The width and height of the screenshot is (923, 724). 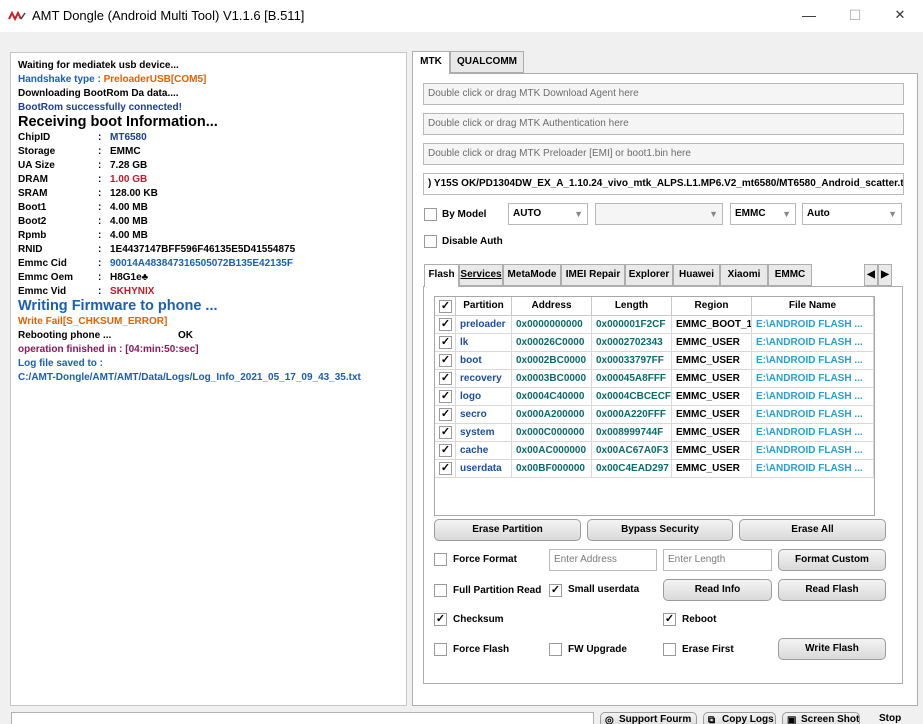 I want to click on reboot-checkbox: ✓, so click(x=669, y=619).